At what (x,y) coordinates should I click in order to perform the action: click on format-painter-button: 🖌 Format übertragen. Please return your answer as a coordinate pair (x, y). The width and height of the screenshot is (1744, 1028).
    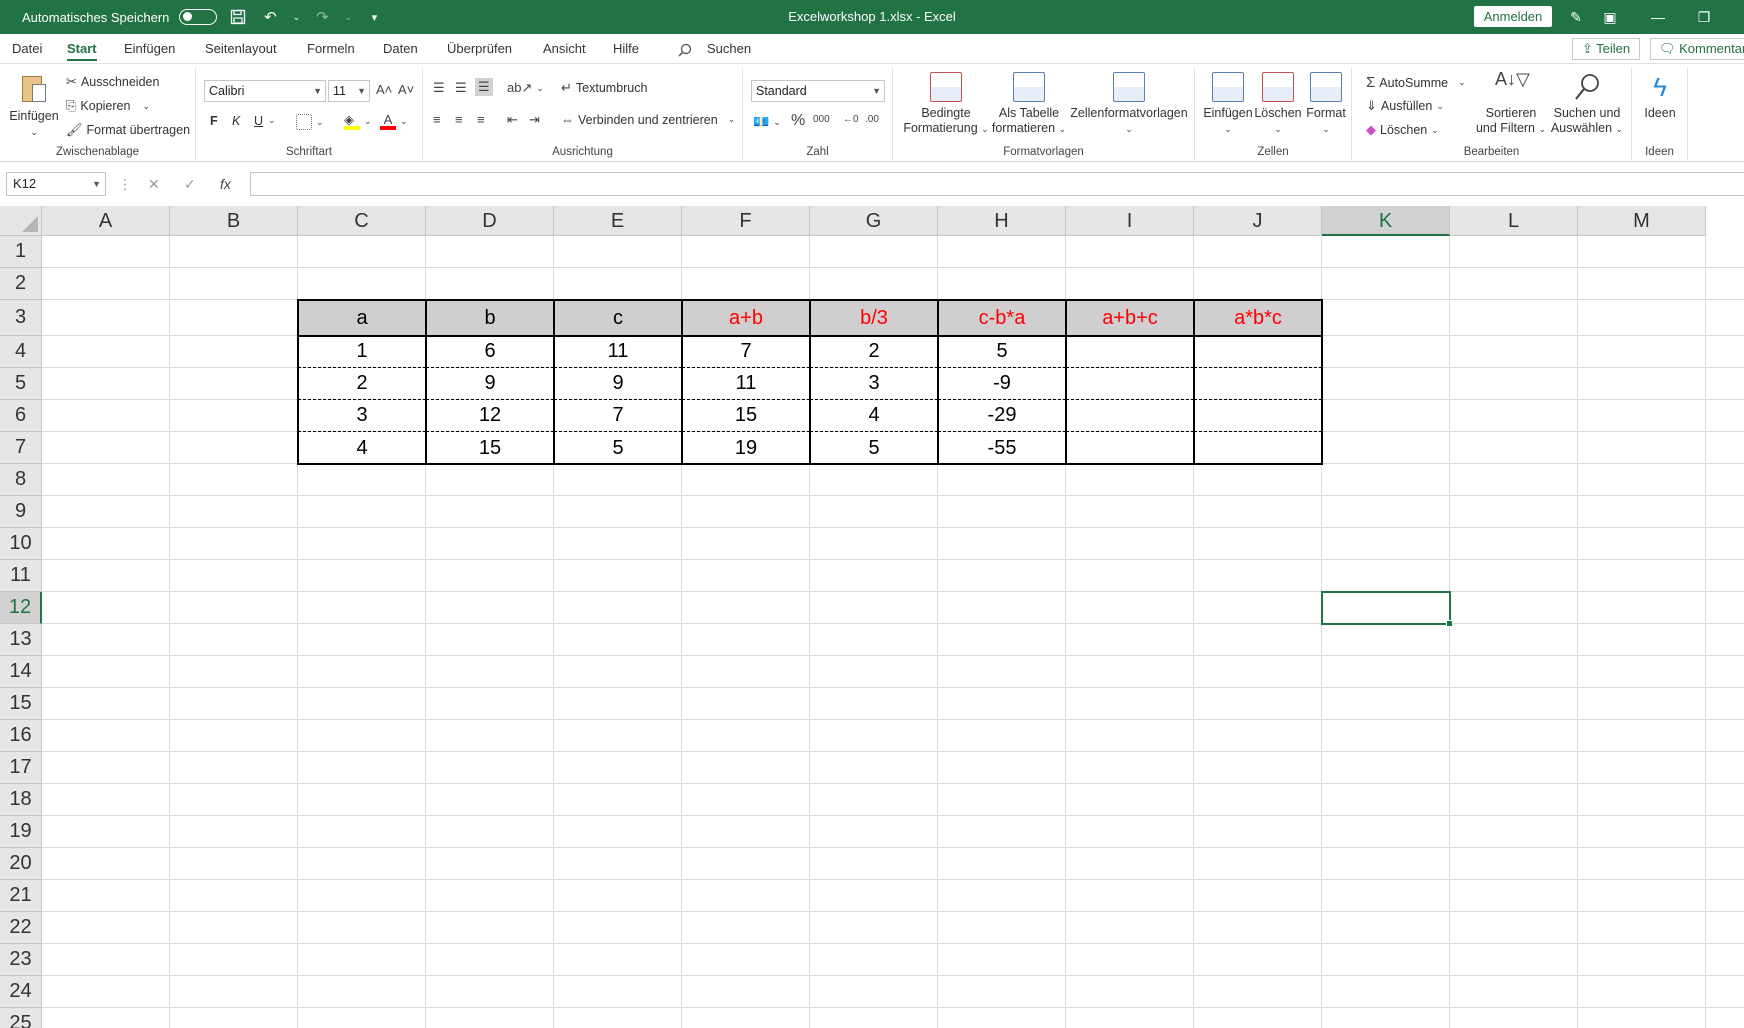
    Looking at the image, I should click on (128, 130).